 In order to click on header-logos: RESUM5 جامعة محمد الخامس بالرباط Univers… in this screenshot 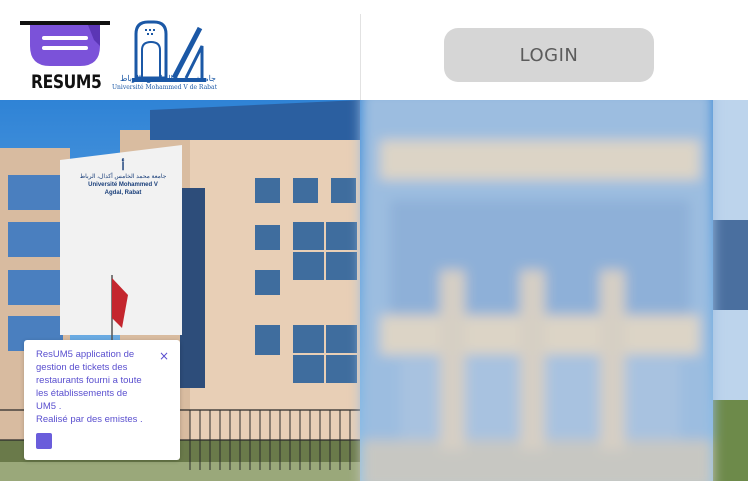, I will do `click(180, 50)`.